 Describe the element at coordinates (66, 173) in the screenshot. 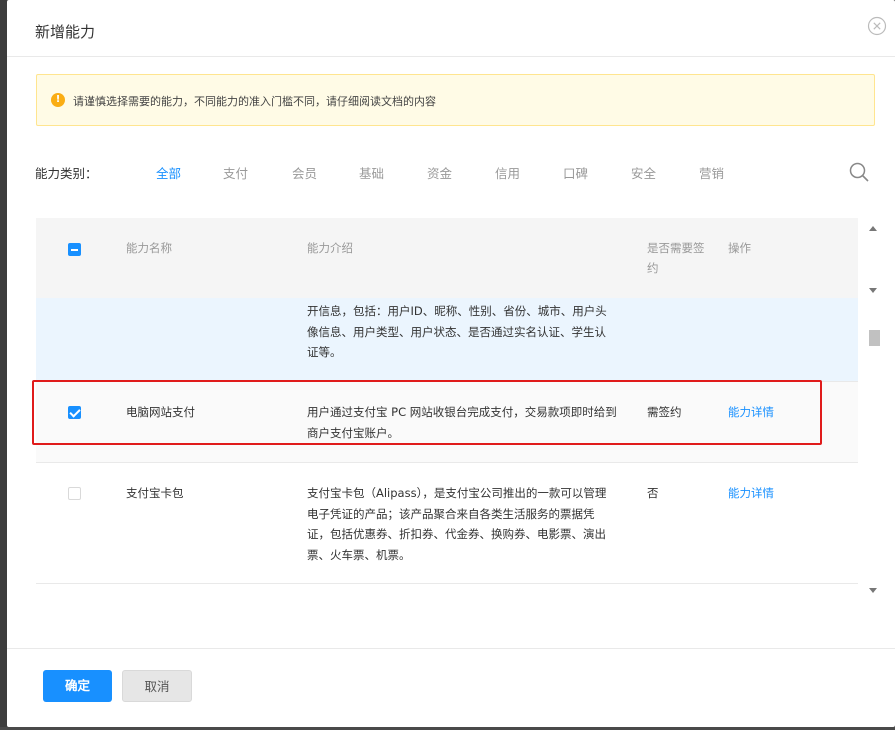

I see `filter-label: 能力类别：` at that location.